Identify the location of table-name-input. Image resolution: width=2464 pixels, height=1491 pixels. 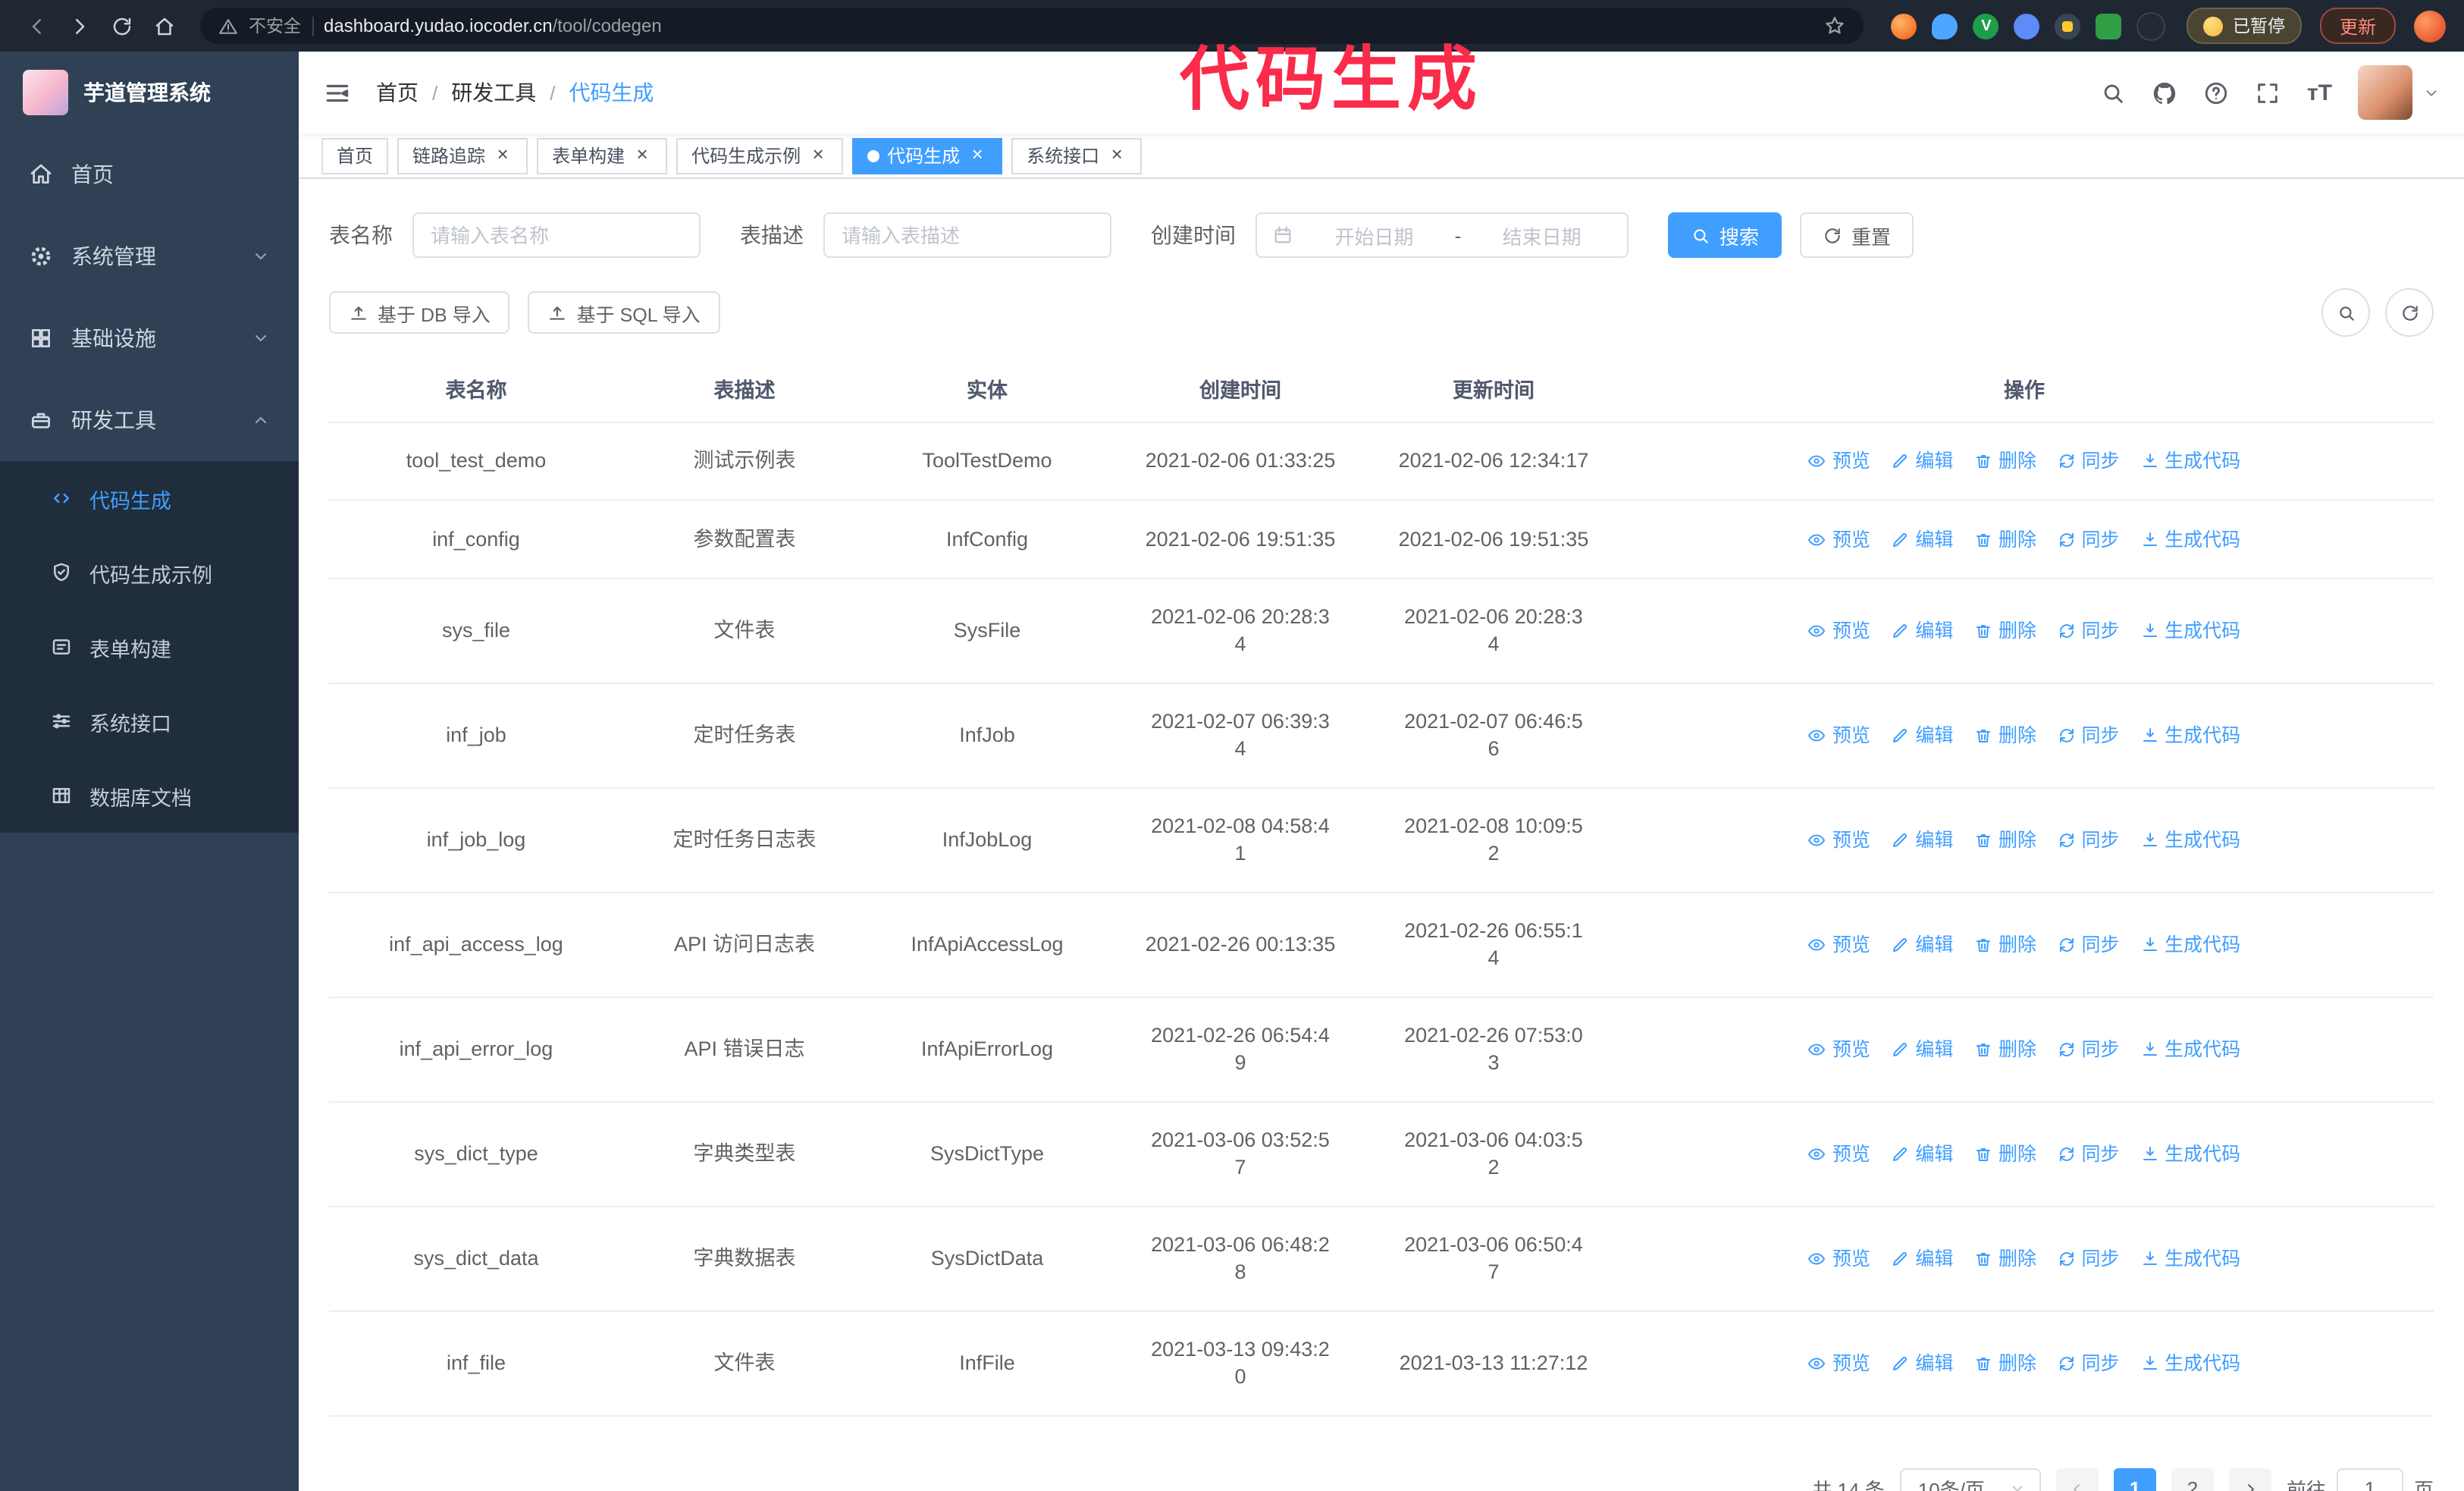
(556, 235).